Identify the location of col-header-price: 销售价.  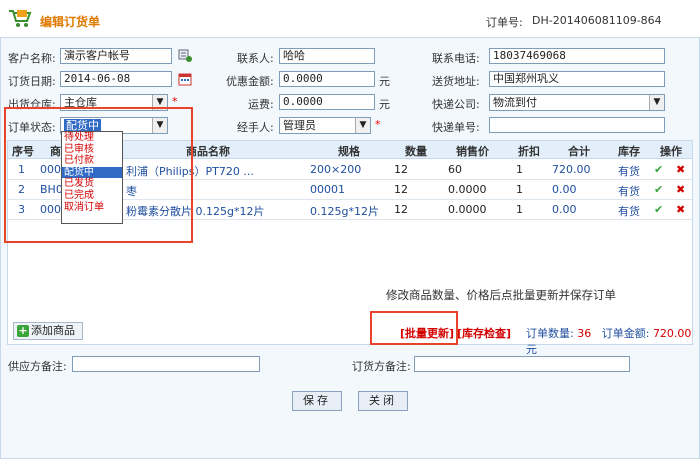
(472, 151).